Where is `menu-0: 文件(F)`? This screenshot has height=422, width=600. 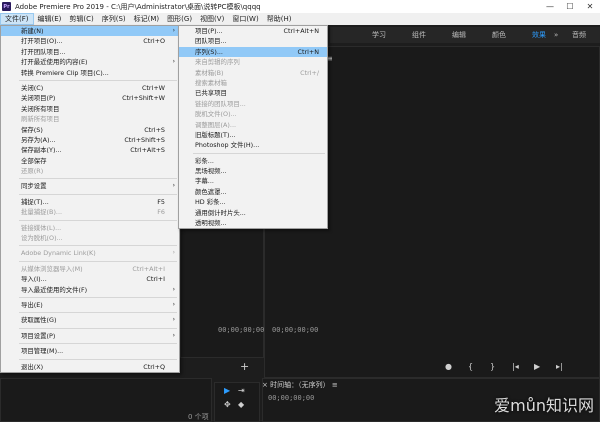 menu-0: 文件(F) is located at coordinates (17, 19).